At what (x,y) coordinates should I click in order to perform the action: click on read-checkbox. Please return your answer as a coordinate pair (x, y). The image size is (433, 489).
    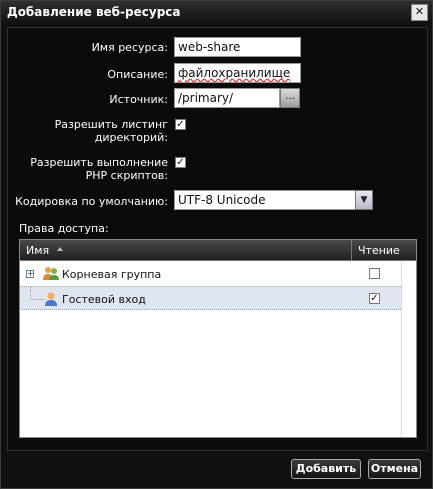
    Looking at the image, I should click on (374, 273).